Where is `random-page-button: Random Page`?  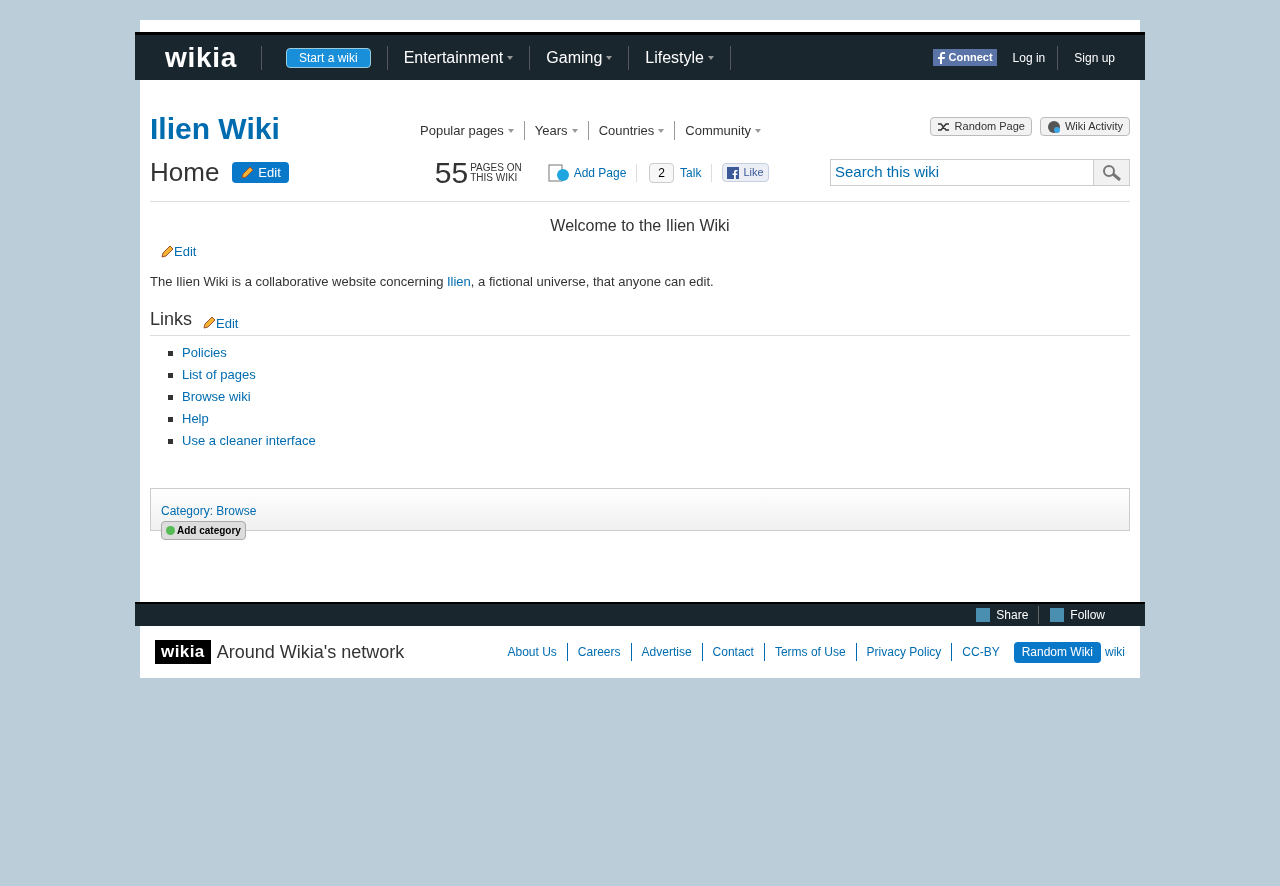
random-page-button: Random Page is located at coordinates (980, 126).